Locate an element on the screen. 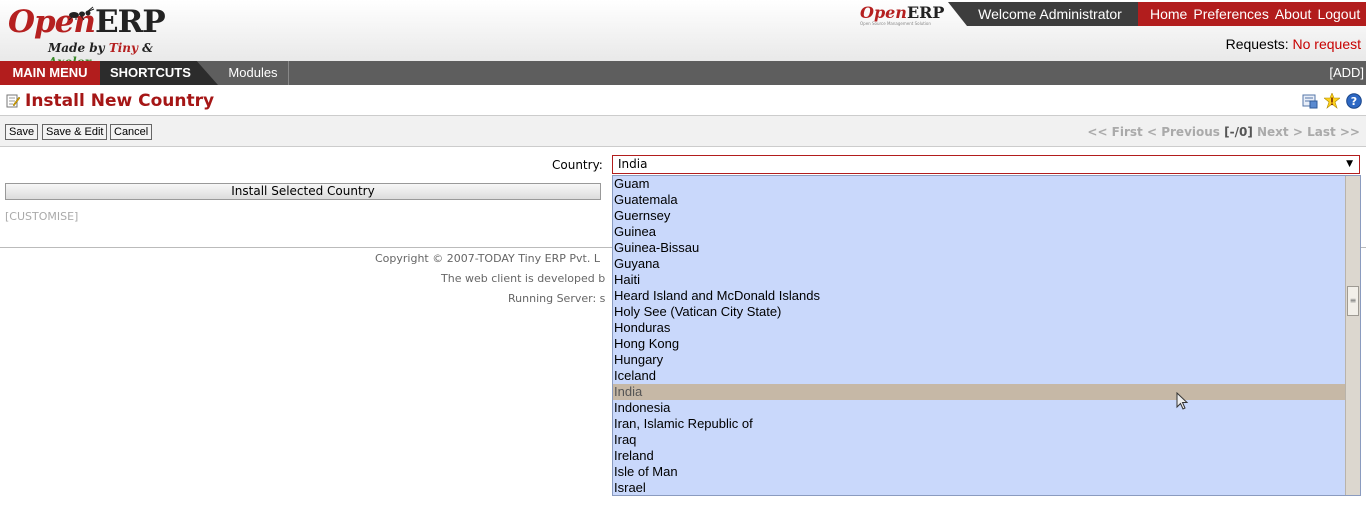 The height and width of the screenshot is (522, 1366). preferences-link: Preferences is located at coordinates (1230, 14).